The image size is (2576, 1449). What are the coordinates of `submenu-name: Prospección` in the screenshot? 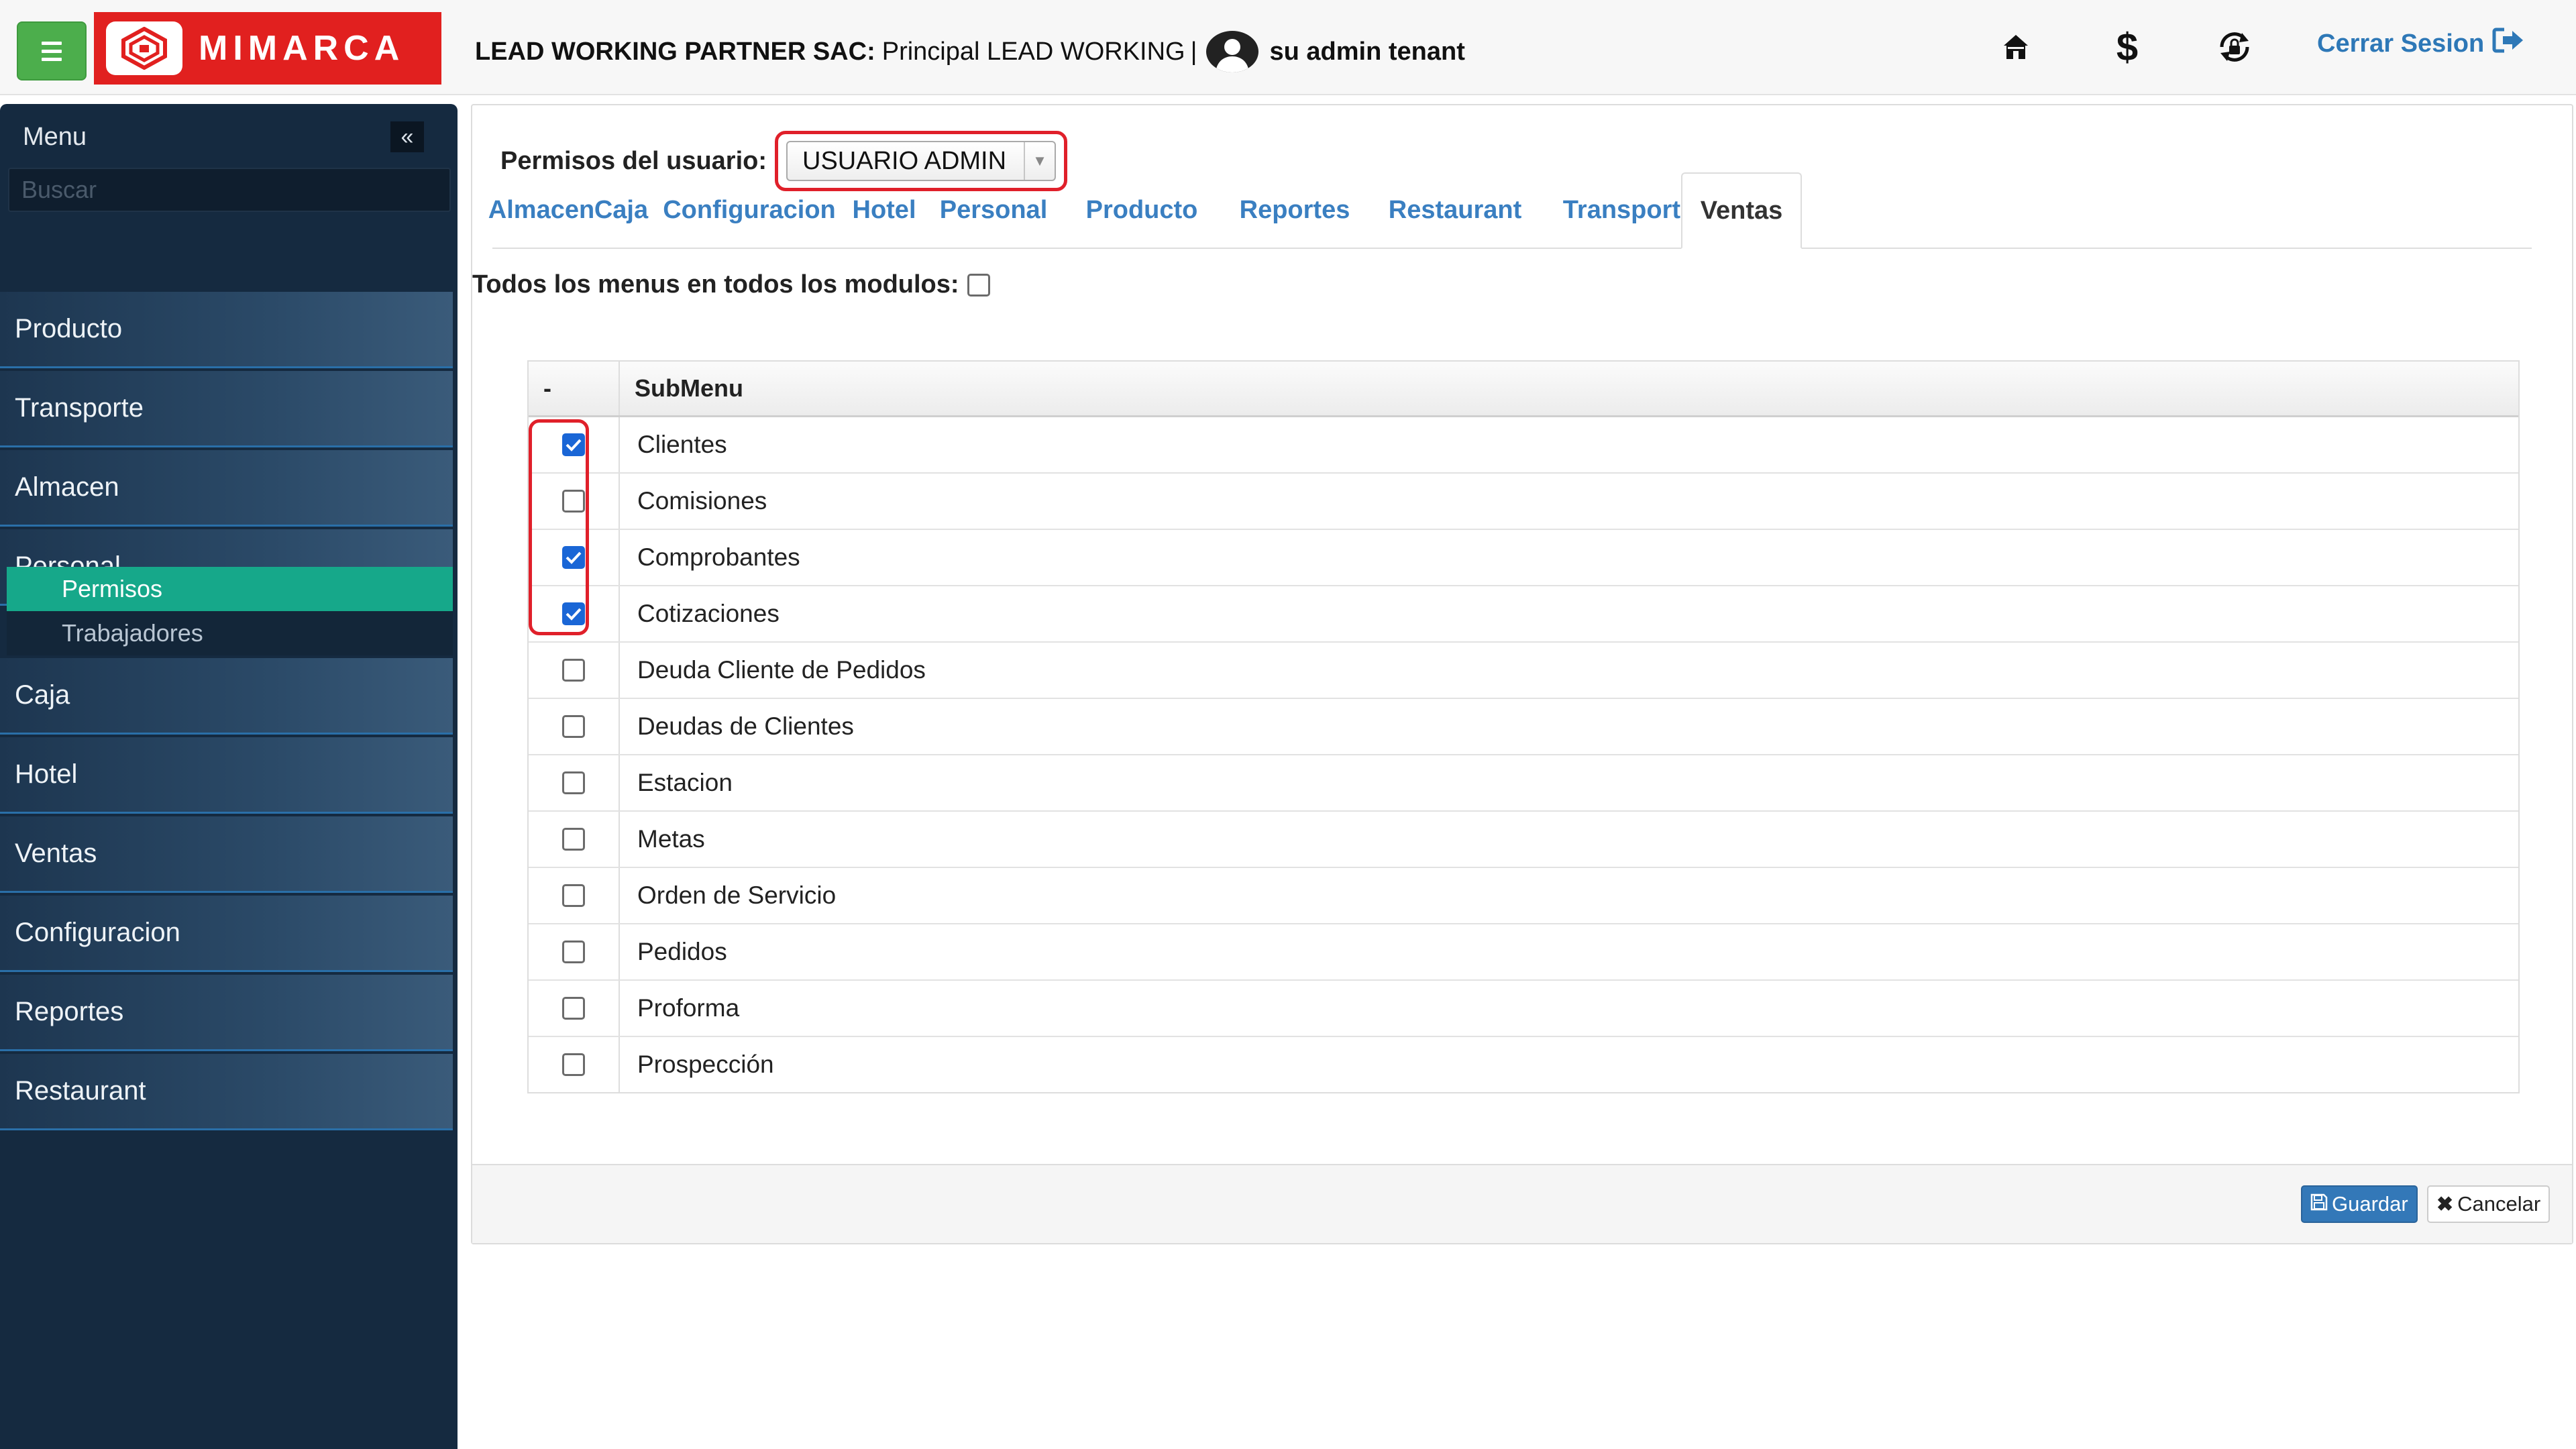 It's located at (705, 1064).